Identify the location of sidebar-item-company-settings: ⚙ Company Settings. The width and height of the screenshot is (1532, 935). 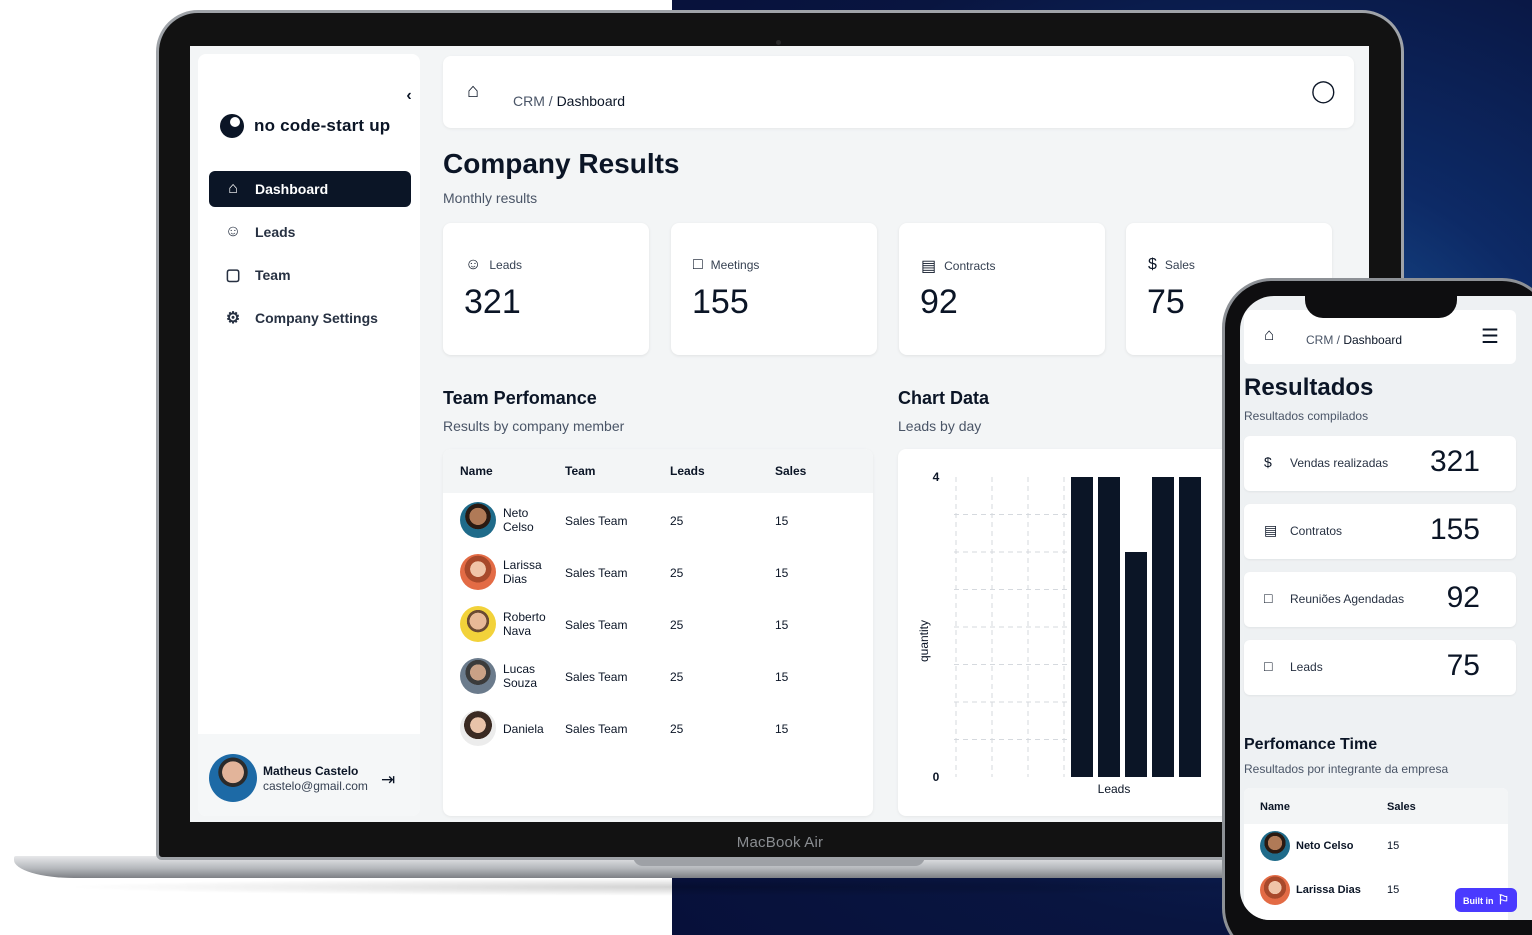
(310, 318).